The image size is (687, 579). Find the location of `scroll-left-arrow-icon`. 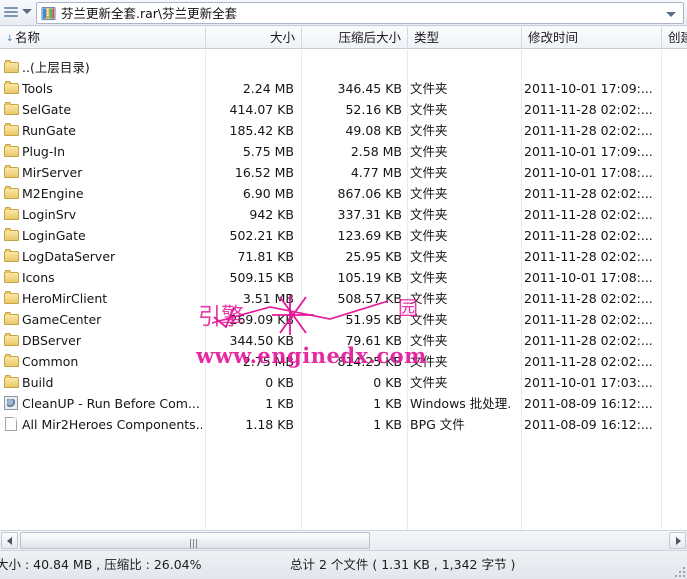

scroll-left-arrow-icon is located at coordinates (9, 540).